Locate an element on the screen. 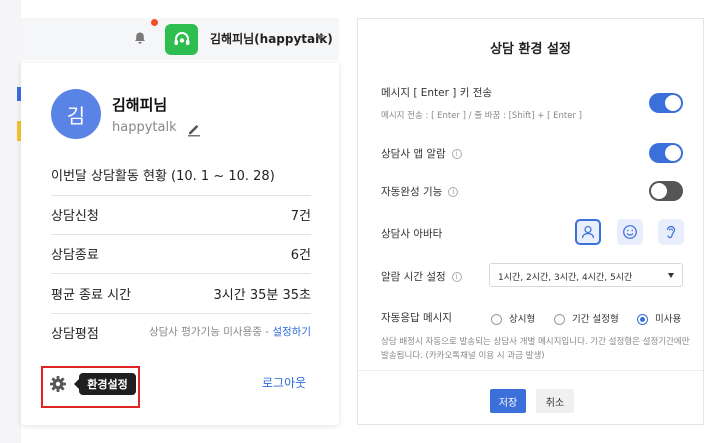 Image resolution: width=724 pixels, height=443 pixels. gear-icon is located at coordinates (58, 384).